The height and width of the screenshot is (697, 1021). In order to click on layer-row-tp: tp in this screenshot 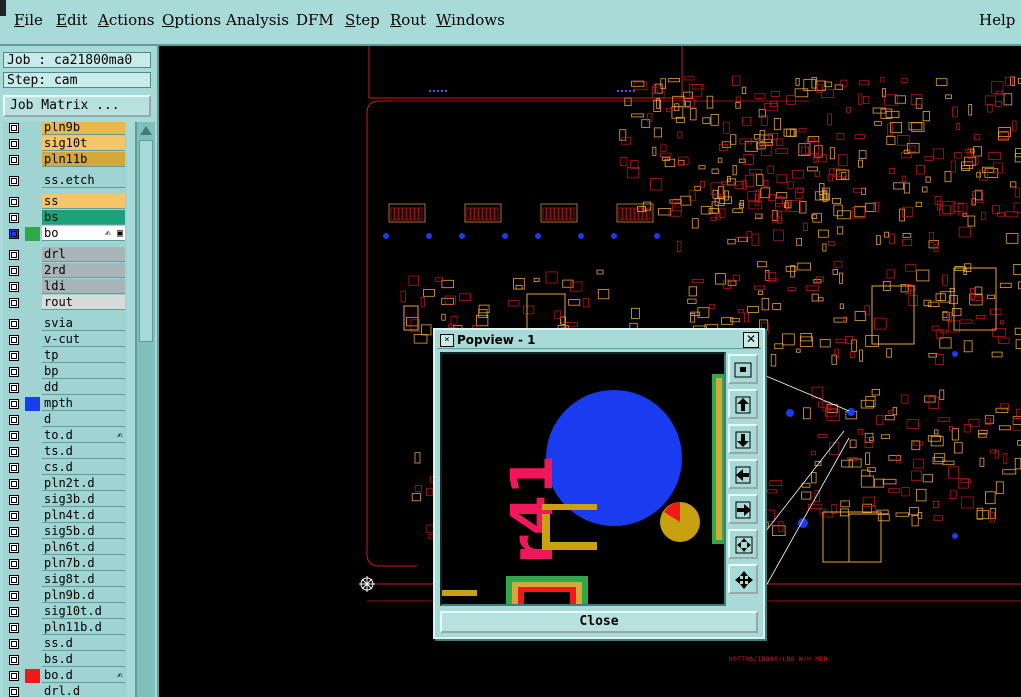, I will do `click(65, 356)`.